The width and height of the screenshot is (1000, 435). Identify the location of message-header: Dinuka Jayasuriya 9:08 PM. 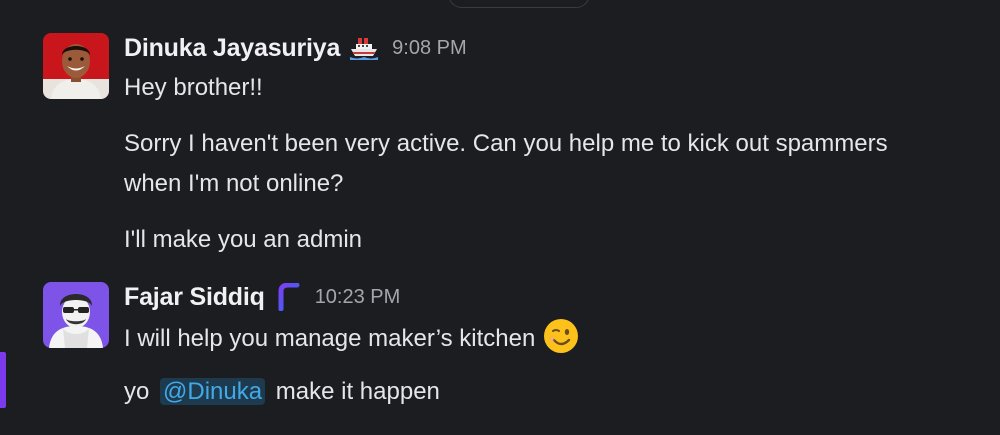
(295, 48).